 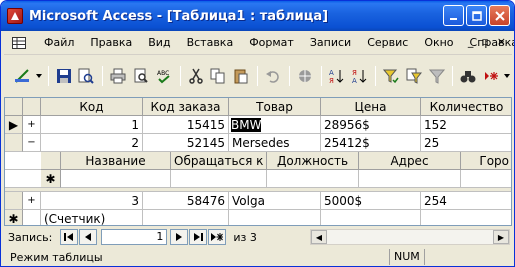 I want to click on scroll-right-button: ▶, so click(x=501, y=237).